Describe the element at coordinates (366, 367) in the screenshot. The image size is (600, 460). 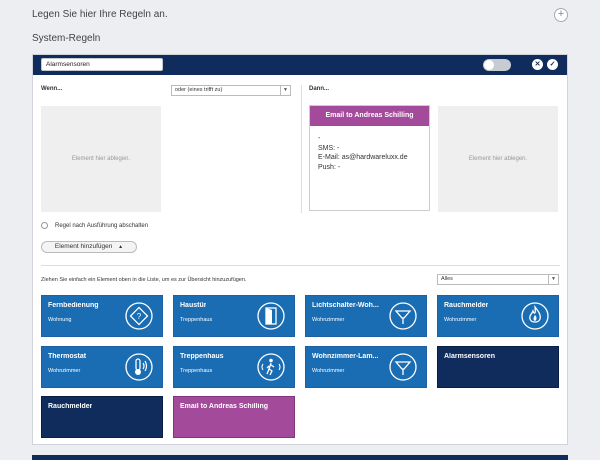
I see `tile-wohnzimmer-lampe: Wohnzimmer-Lam... Wohnzimmer` at that location.